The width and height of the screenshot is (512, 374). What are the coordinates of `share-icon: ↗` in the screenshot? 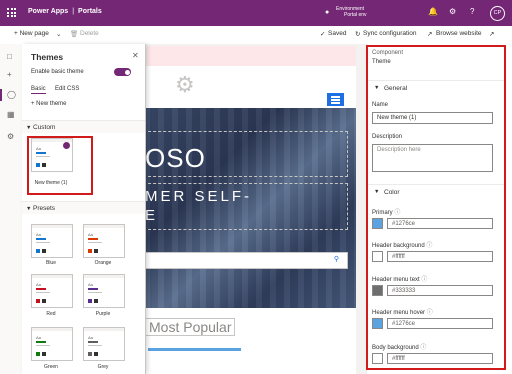 It's located at (491, 34).